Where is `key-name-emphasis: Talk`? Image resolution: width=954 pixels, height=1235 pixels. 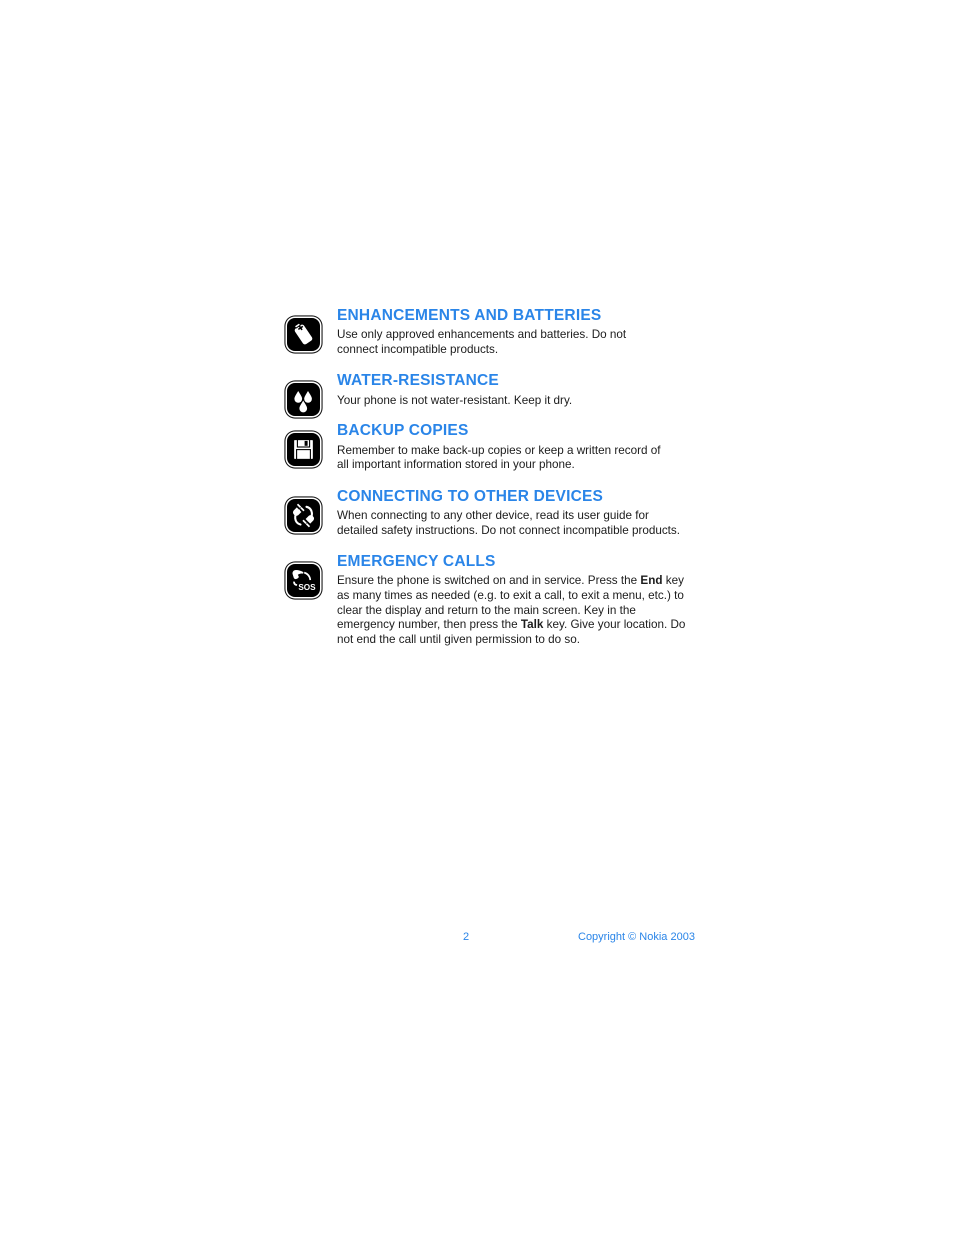
key-name-emphasis: Talk is located at coordinates (532, 625).